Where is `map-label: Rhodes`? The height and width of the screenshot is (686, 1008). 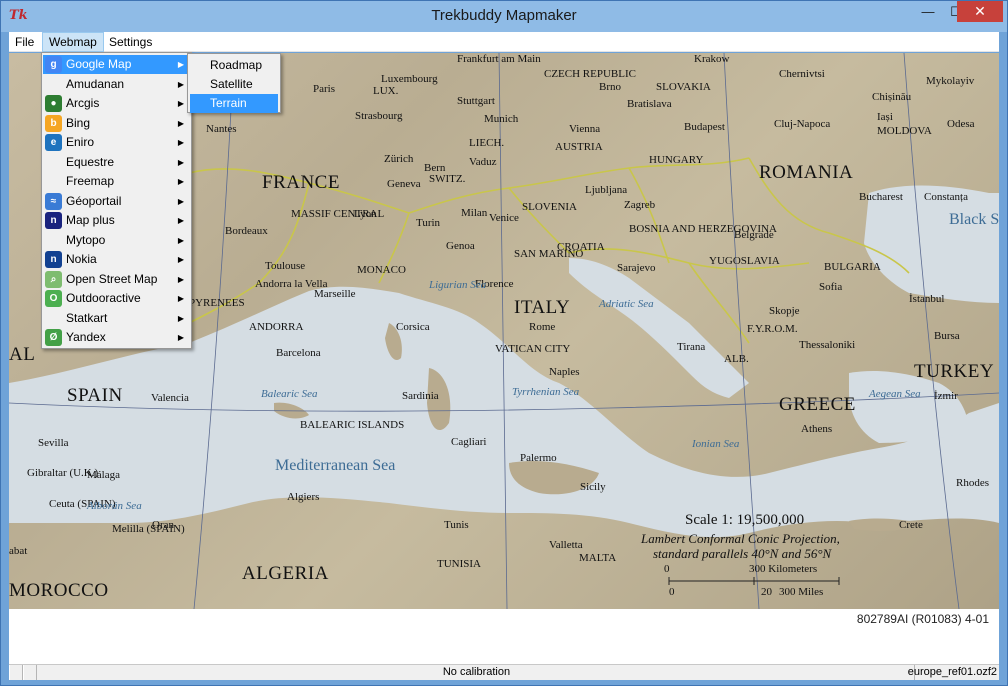
map-label: Rhodes is located at coordinates (972, 483).